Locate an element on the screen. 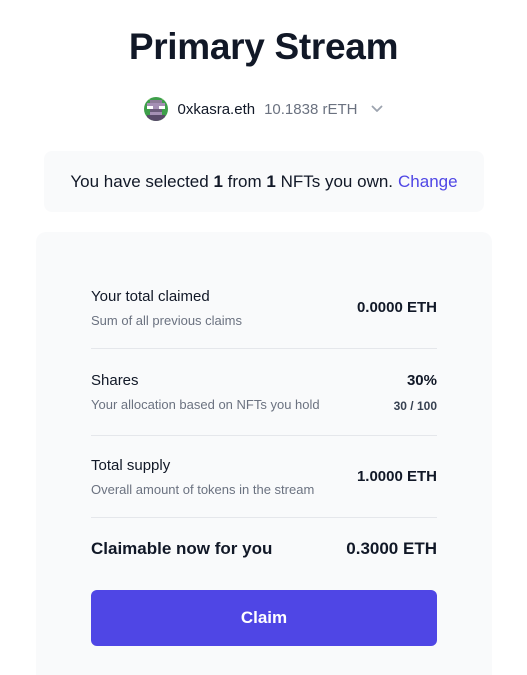  notice-middle: from is located at coordinates (244, 181).